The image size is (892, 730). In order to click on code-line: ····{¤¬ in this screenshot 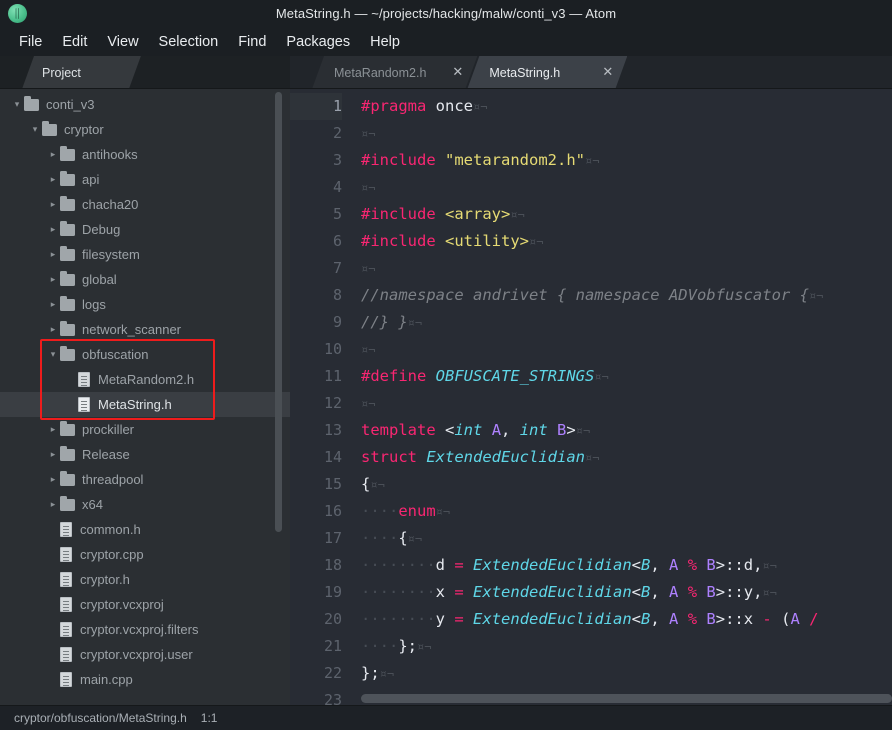, I will do `click(624, 538)`.